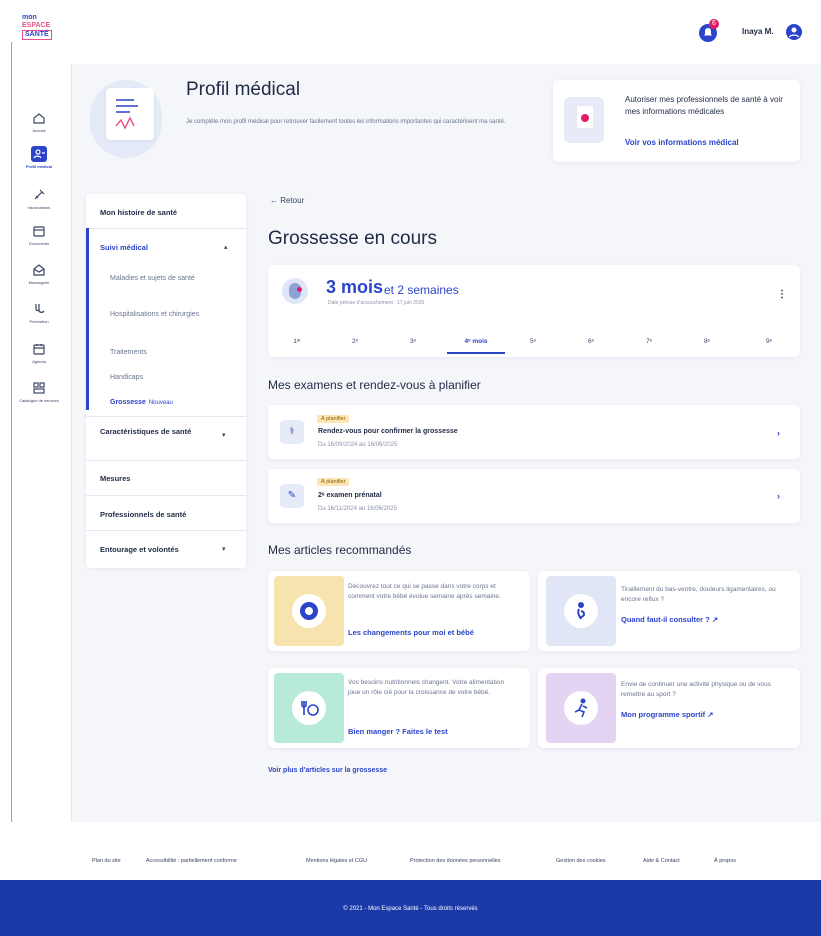 Image resolution: width=821 pixels, height=936 pixels. I want to click on exam-date: Du 16/09/2024 au 16/06/2025, so click(358, 445).